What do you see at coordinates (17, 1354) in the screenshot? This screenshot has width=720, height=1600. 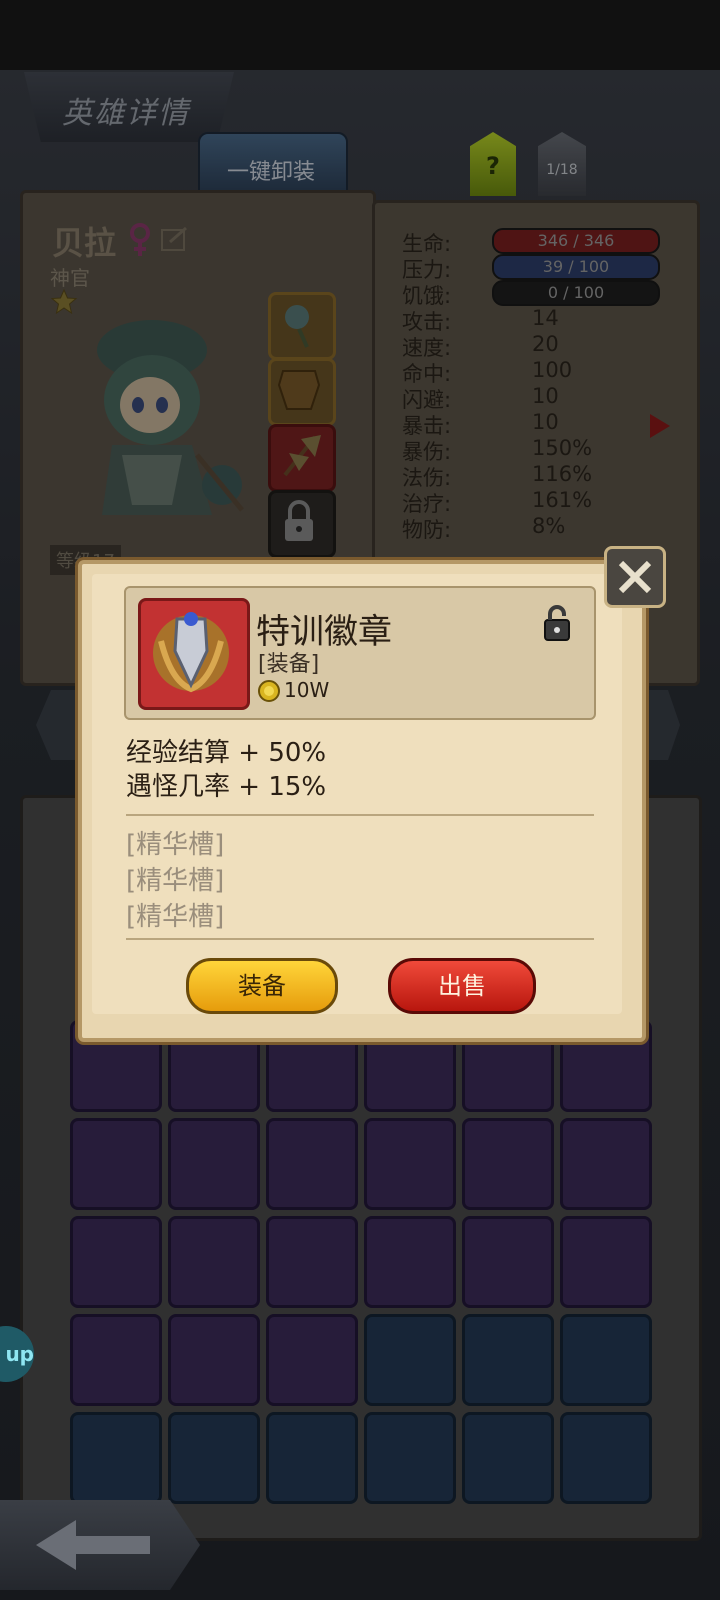 I see `floating-up-button: up` at bounding box center [17, 1354].